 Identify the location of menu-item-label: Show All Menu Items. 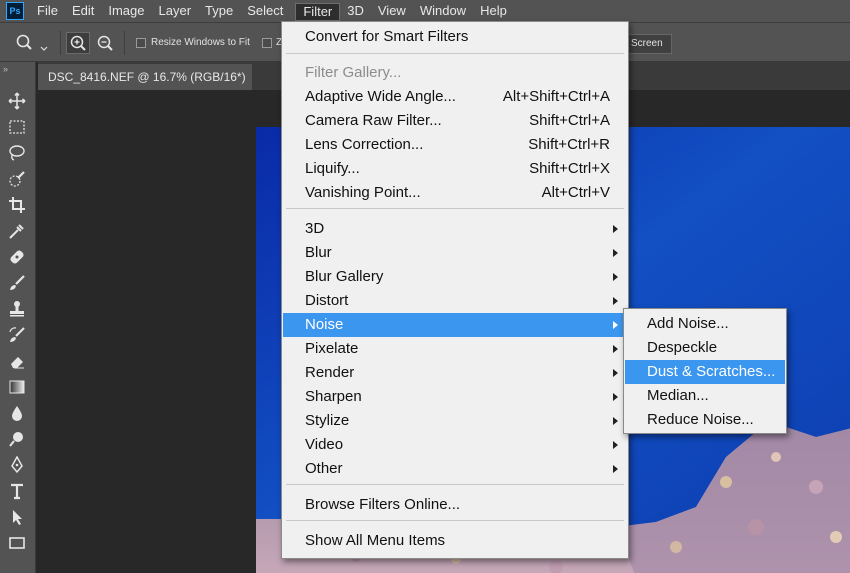
(375, 540).